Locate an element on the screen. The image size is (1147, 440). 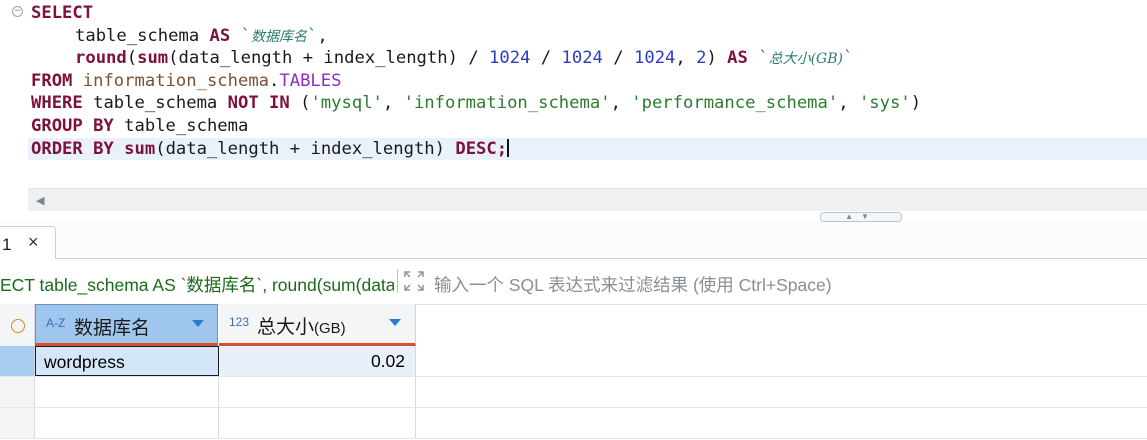
code-line-1: SELECT is located at coordinates (62, 13).